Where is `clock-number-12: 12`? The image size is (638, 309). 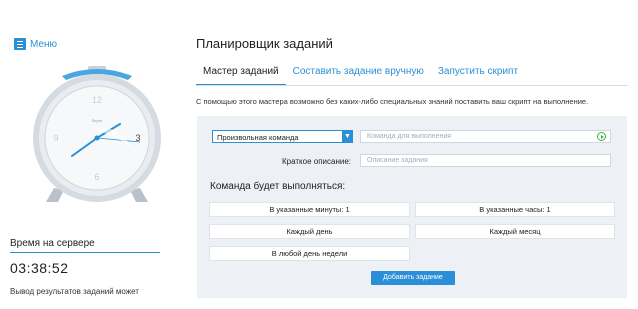 clock-number-12: 12 is located at coordinates (97, 100).